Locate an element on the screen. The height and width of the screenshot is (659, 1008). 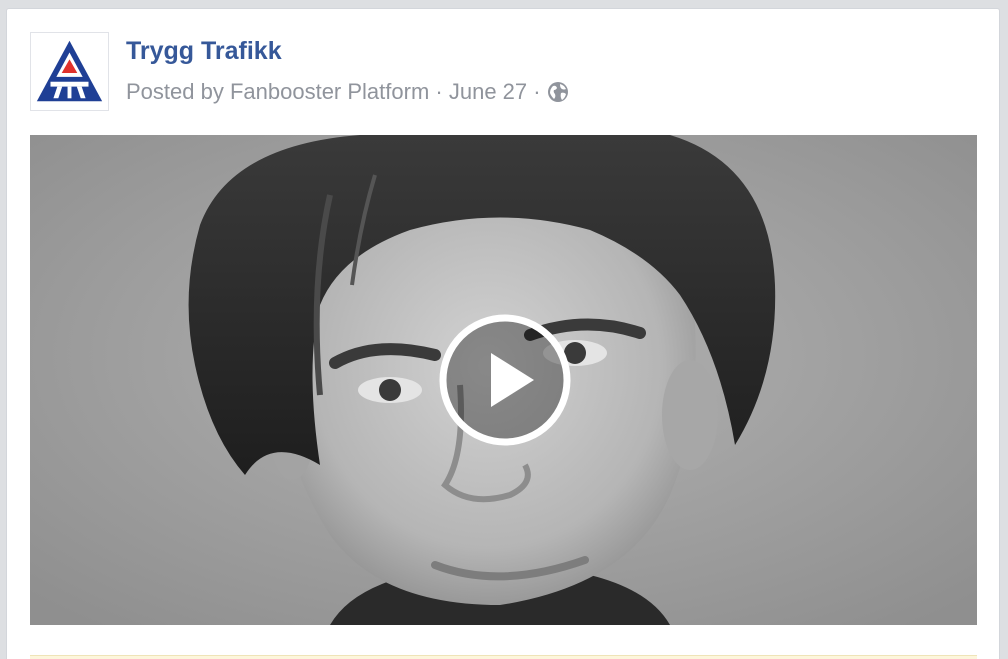
trygg-trafikk-logo is located at coordinates (69, 71).